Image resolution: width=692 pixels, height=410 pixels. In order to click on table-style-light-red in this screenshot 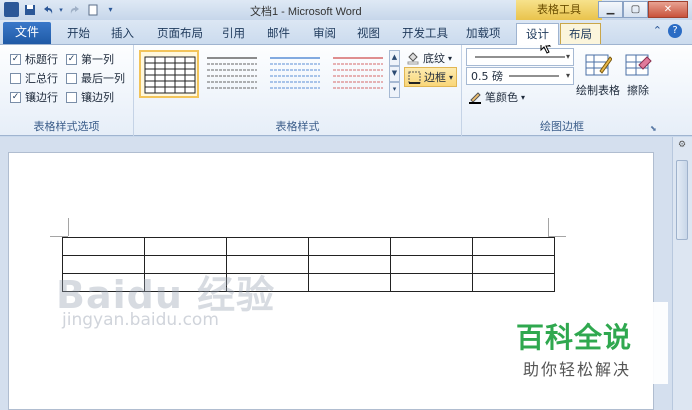, I will do `click(358, 74)`.